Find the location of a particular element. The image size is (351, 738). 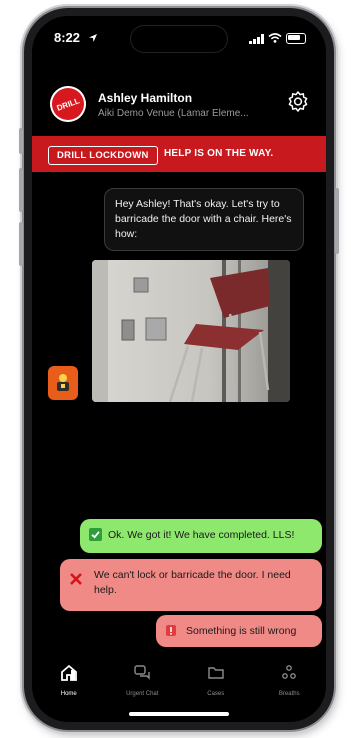

side-button is located at coordinates (337, 221).